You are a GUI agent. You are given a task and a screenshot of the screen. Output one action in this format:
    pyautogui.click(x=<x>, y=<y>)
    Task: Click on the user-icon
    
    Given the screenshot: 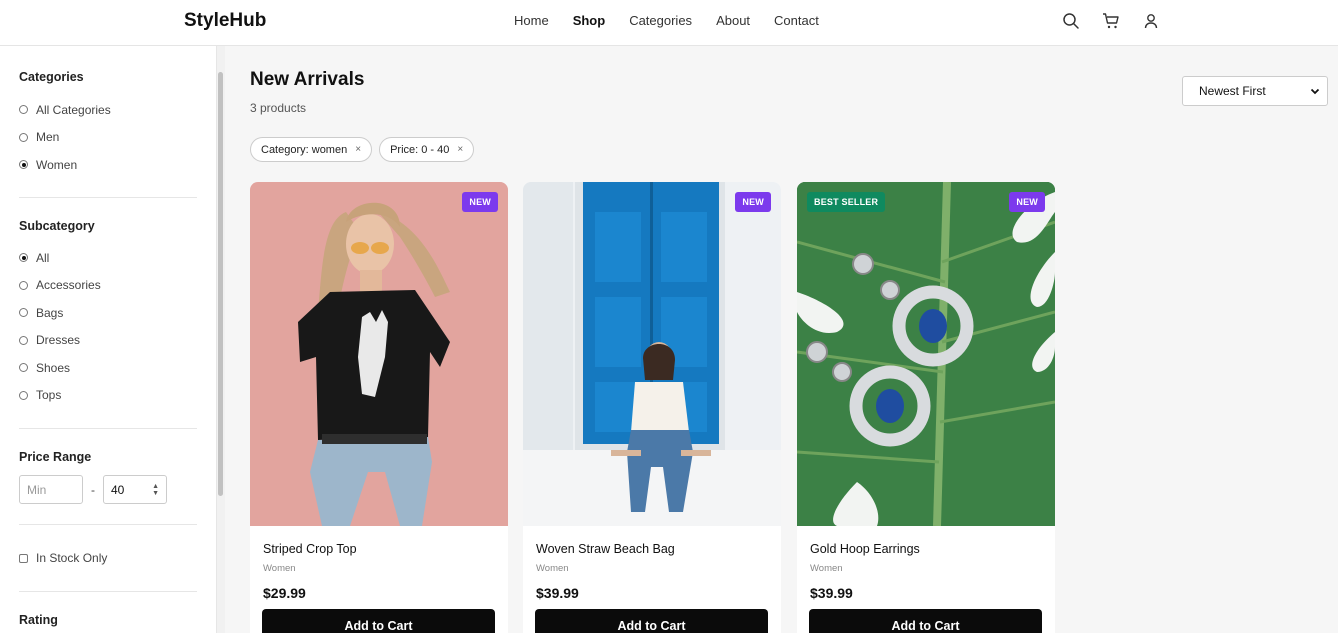 What is the action you would take?
    pyautogui.click(x=1152, y=22)
    